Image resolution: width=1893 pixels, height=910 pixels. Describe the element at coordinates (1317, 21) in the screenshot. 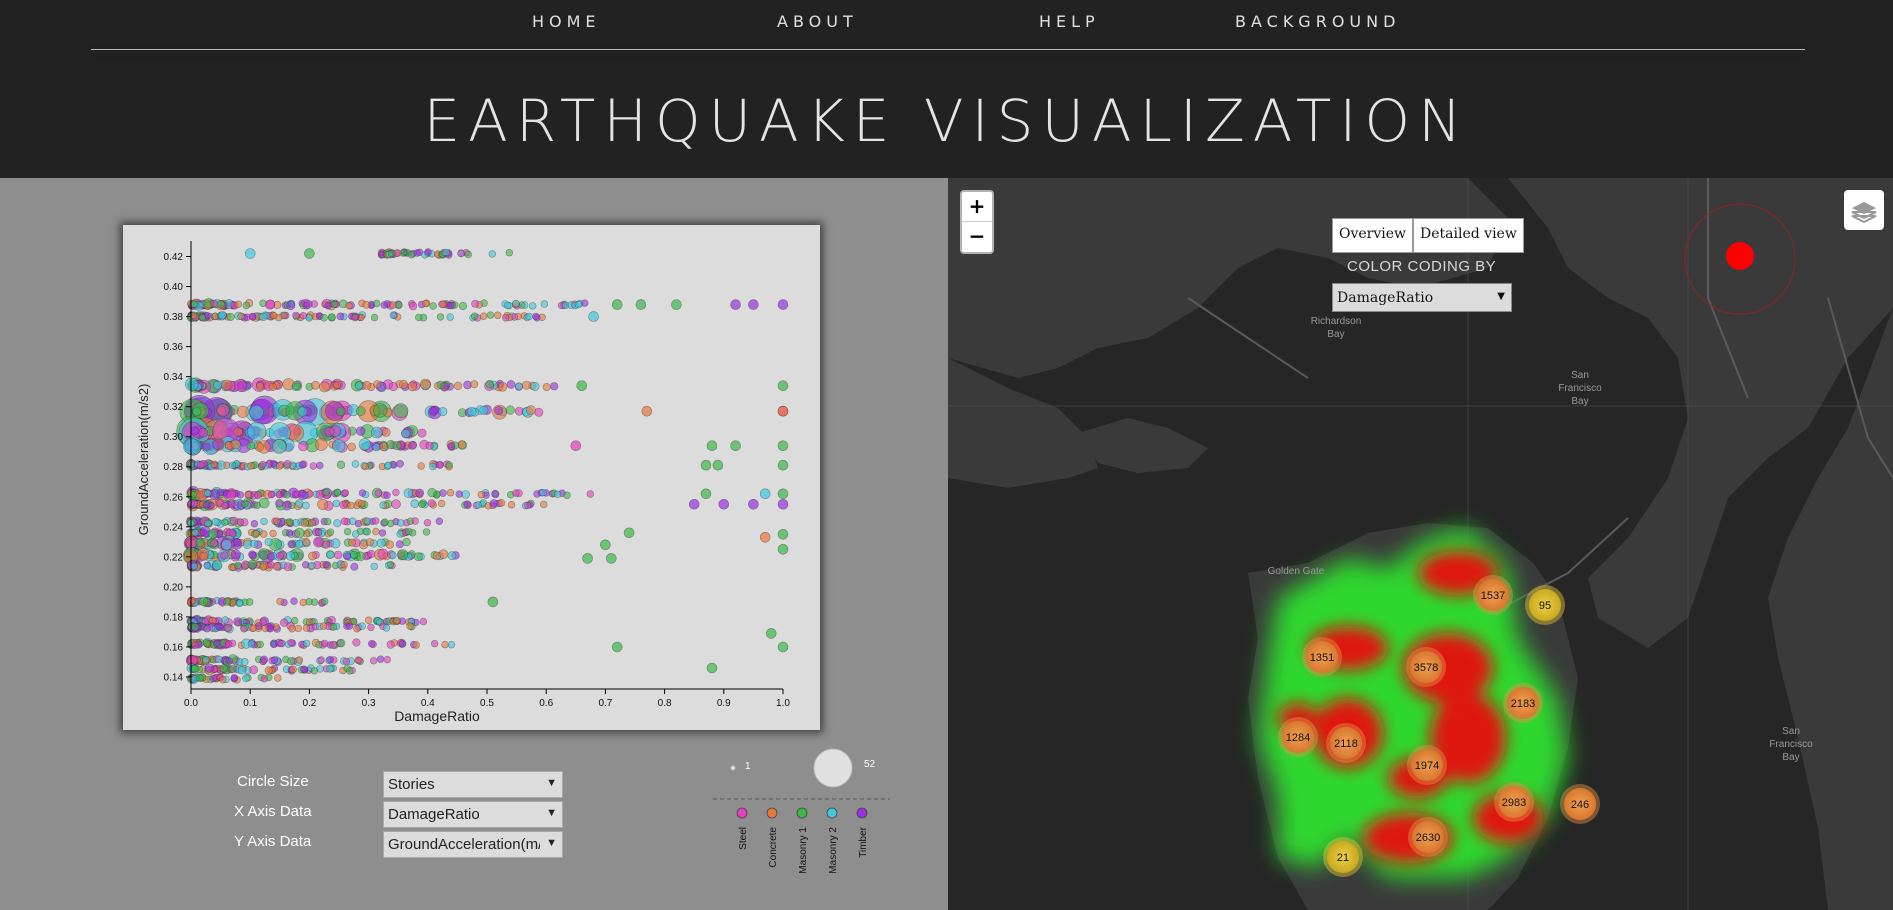

I see `nav-background: BACKGROUND` at that location.